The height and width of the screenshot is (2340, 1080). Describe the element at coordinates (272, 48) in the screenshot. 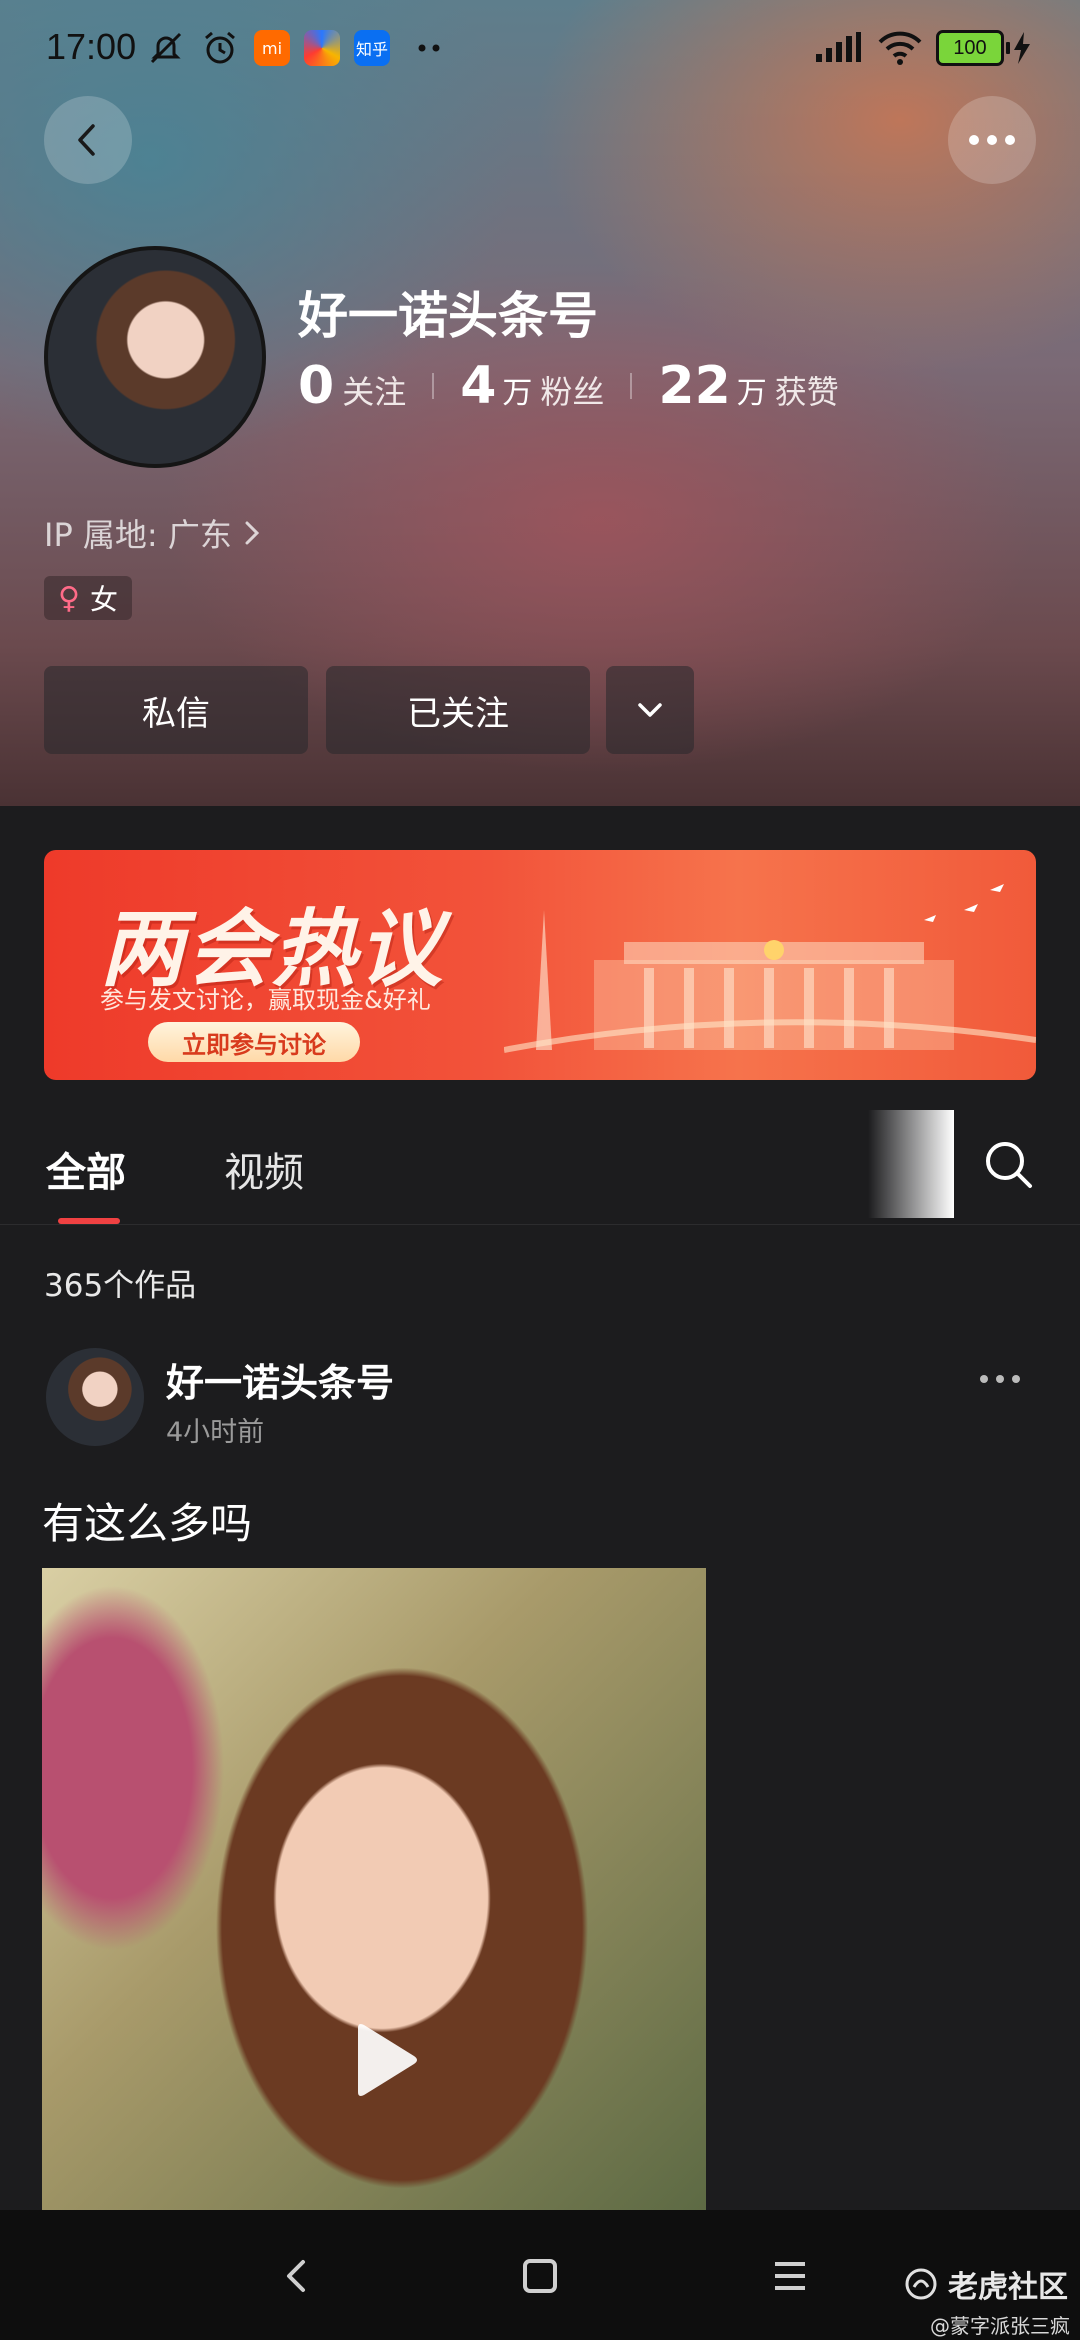

I see `xiaomi-app-icon: mi` at that location.